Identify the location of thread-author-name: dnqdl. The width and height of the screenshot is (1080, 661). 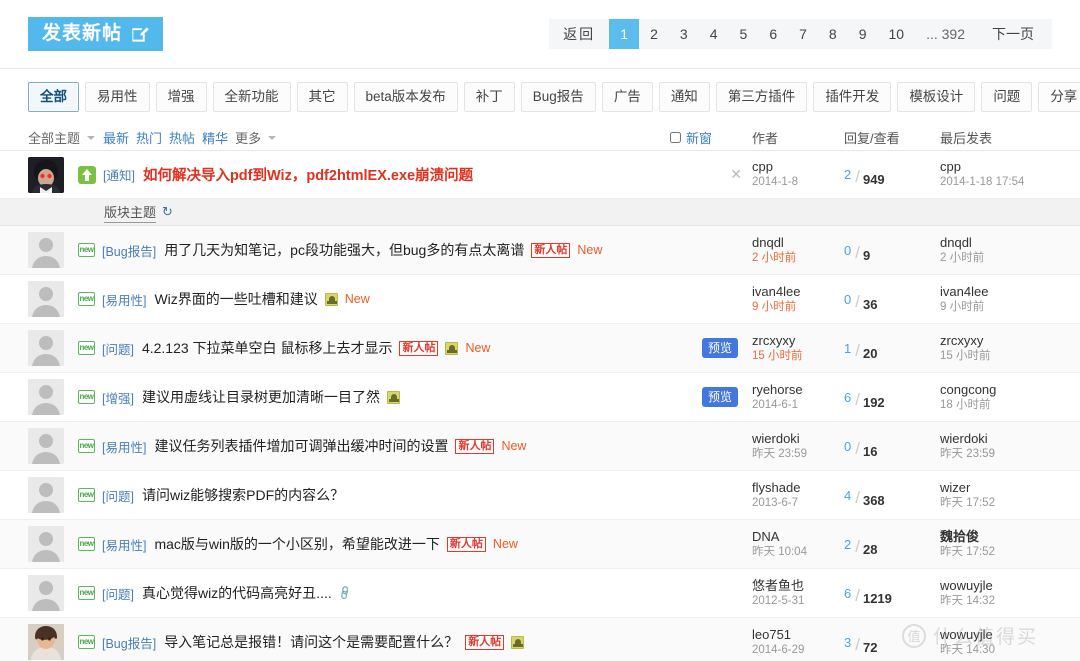
(798, 243).